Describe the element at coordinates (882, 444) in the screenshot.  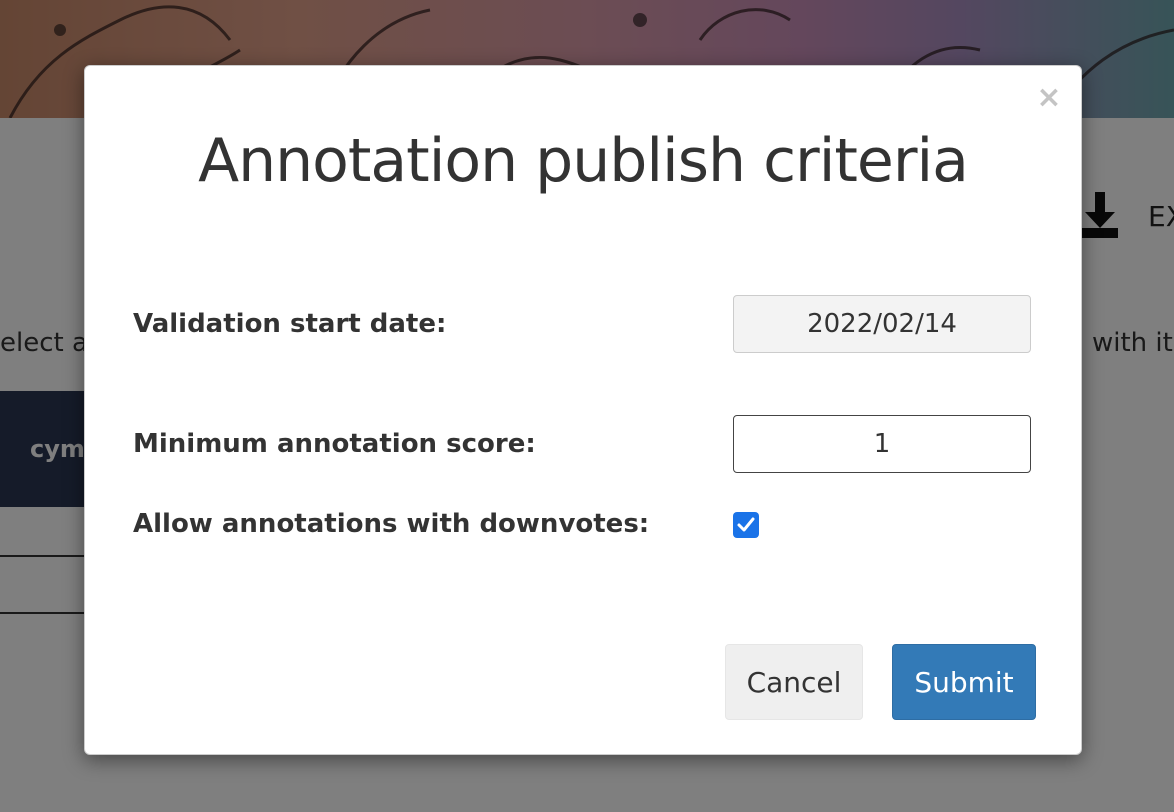
I see `minimum-score-input: 1` at that location.